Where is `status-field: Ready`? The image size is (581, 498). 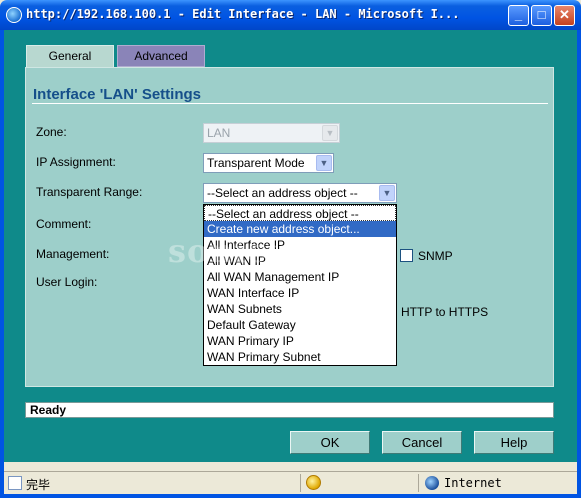 status-field: Ready is located at coordinates (289, 410).